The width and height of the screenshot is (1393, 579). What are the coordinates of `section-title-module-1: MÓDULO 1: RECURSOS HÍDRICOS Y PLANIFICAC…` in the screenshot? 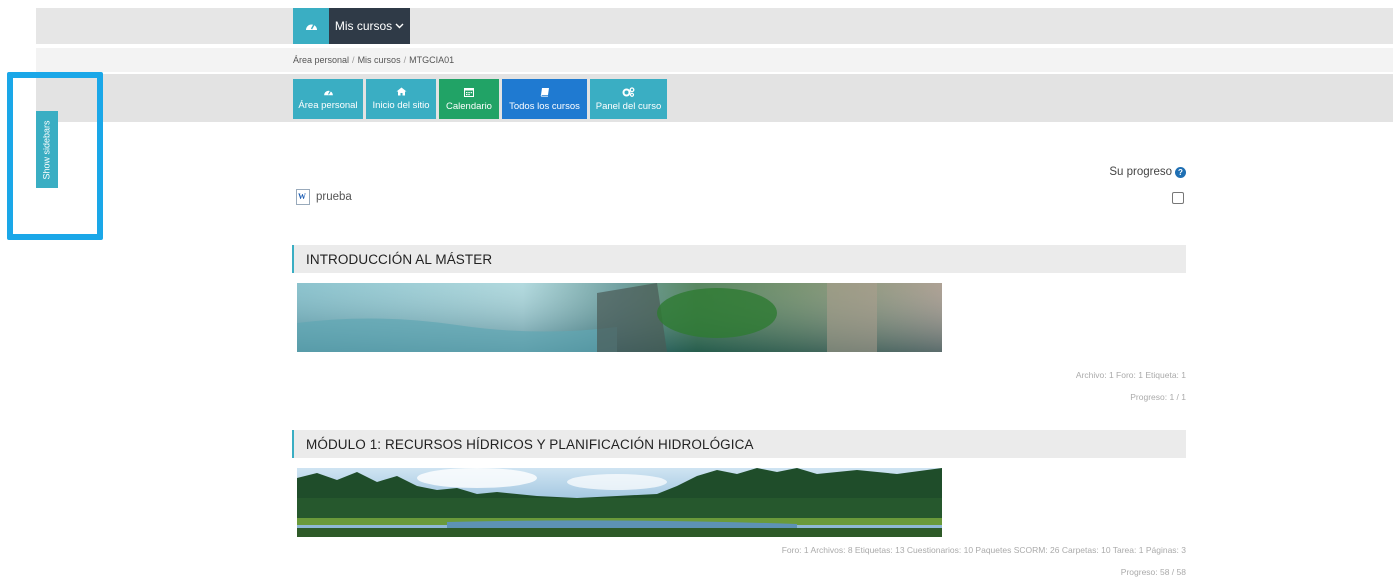 It's located at (739, 444).